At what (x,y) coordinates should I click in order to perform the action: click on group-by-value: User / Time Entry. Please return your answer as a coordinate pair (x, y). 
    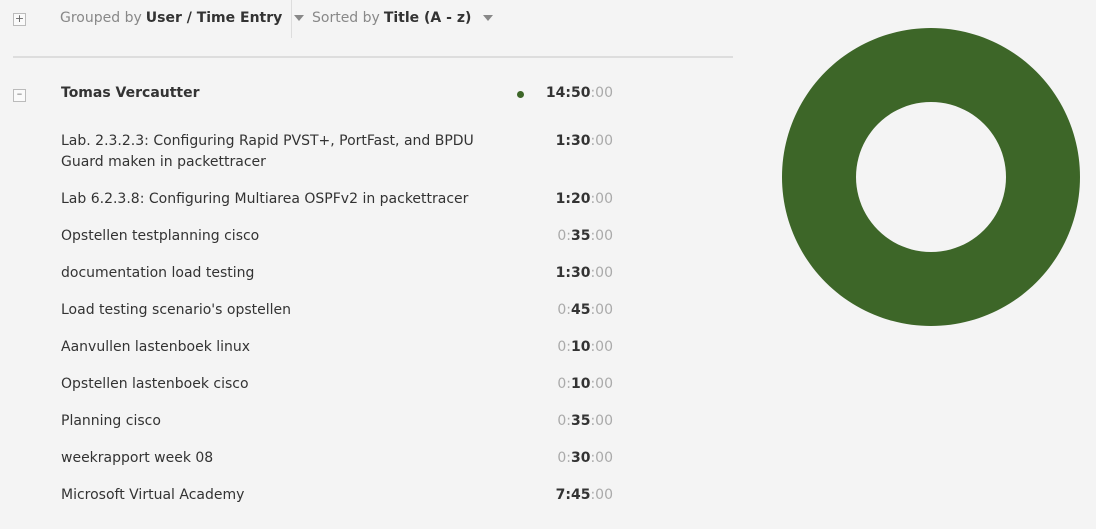
    Looking at the image, I should click on (214, 18).